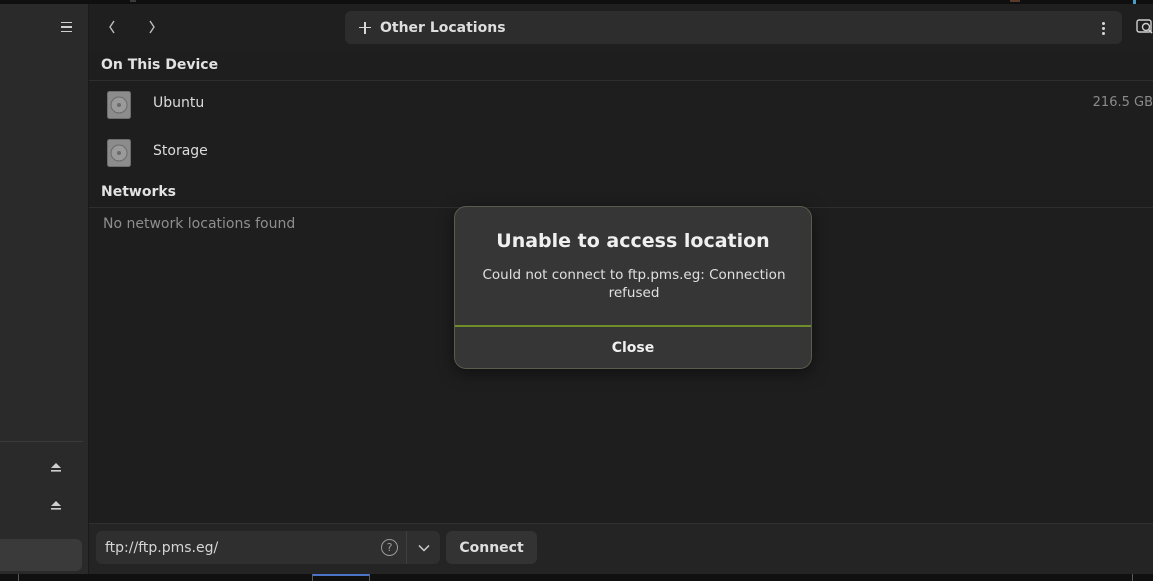 Image resolution: width=1153 pixels, height=581 pixels. I want to click on device-label: Ubuntu, so click(179, 103).